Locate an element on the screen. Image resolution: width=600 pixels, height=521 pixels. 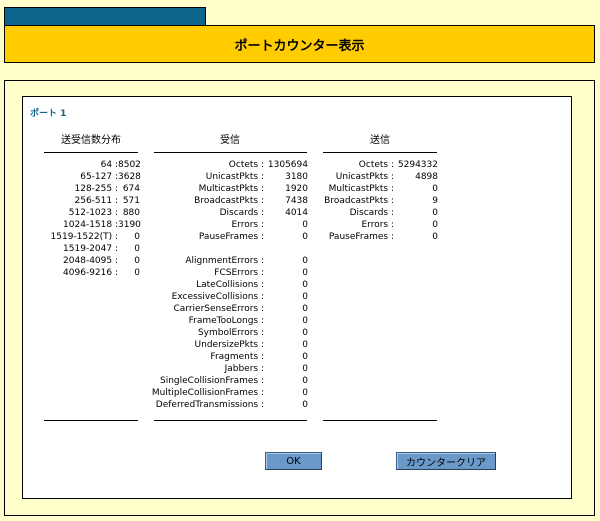
list-item: AlignmentErrors : 0 is located at coordinates (230, 261).